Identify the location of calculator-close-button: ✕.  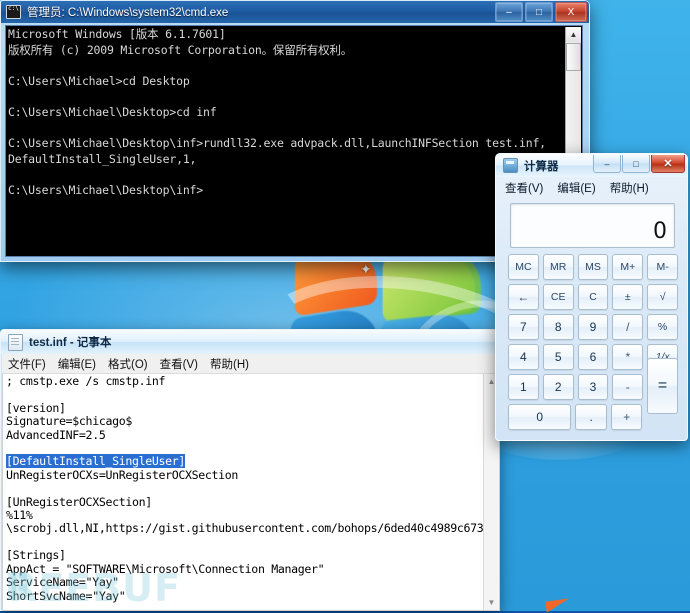
(668, 164).